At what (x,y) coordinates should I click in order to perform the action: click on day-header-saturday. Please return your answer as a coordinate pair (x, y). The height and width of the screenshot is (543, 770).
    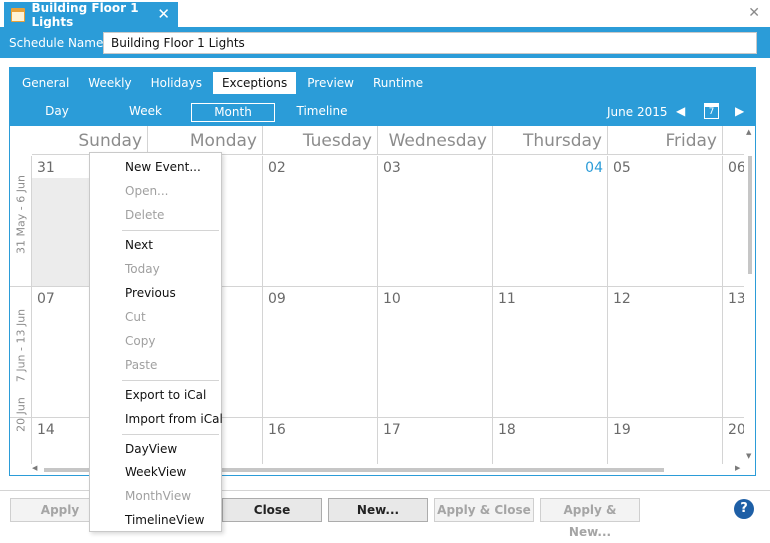
    Looking at the image, I should click on (733, 140).